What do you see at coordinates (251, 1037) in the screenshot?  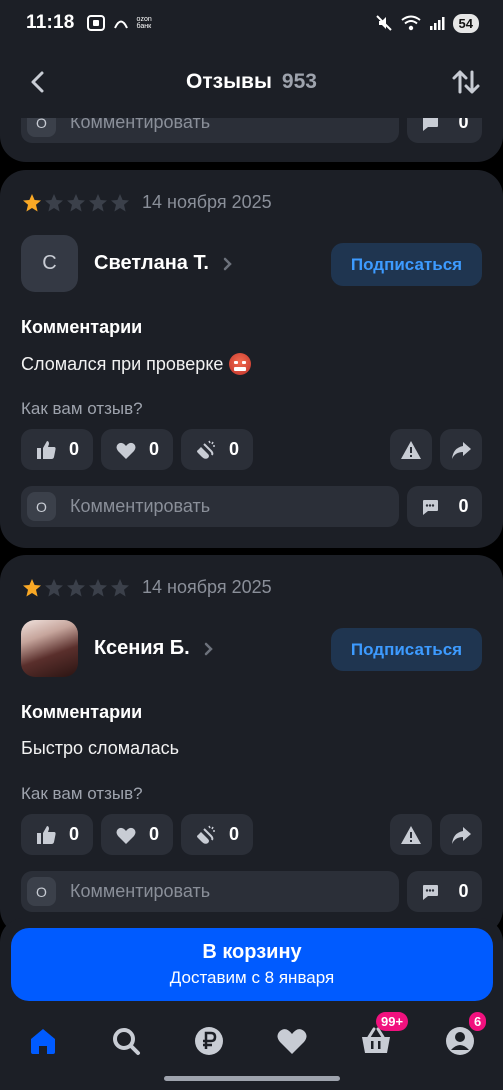 I see `tab-bar: 99+ 6` at bounding box center [251, 1037].